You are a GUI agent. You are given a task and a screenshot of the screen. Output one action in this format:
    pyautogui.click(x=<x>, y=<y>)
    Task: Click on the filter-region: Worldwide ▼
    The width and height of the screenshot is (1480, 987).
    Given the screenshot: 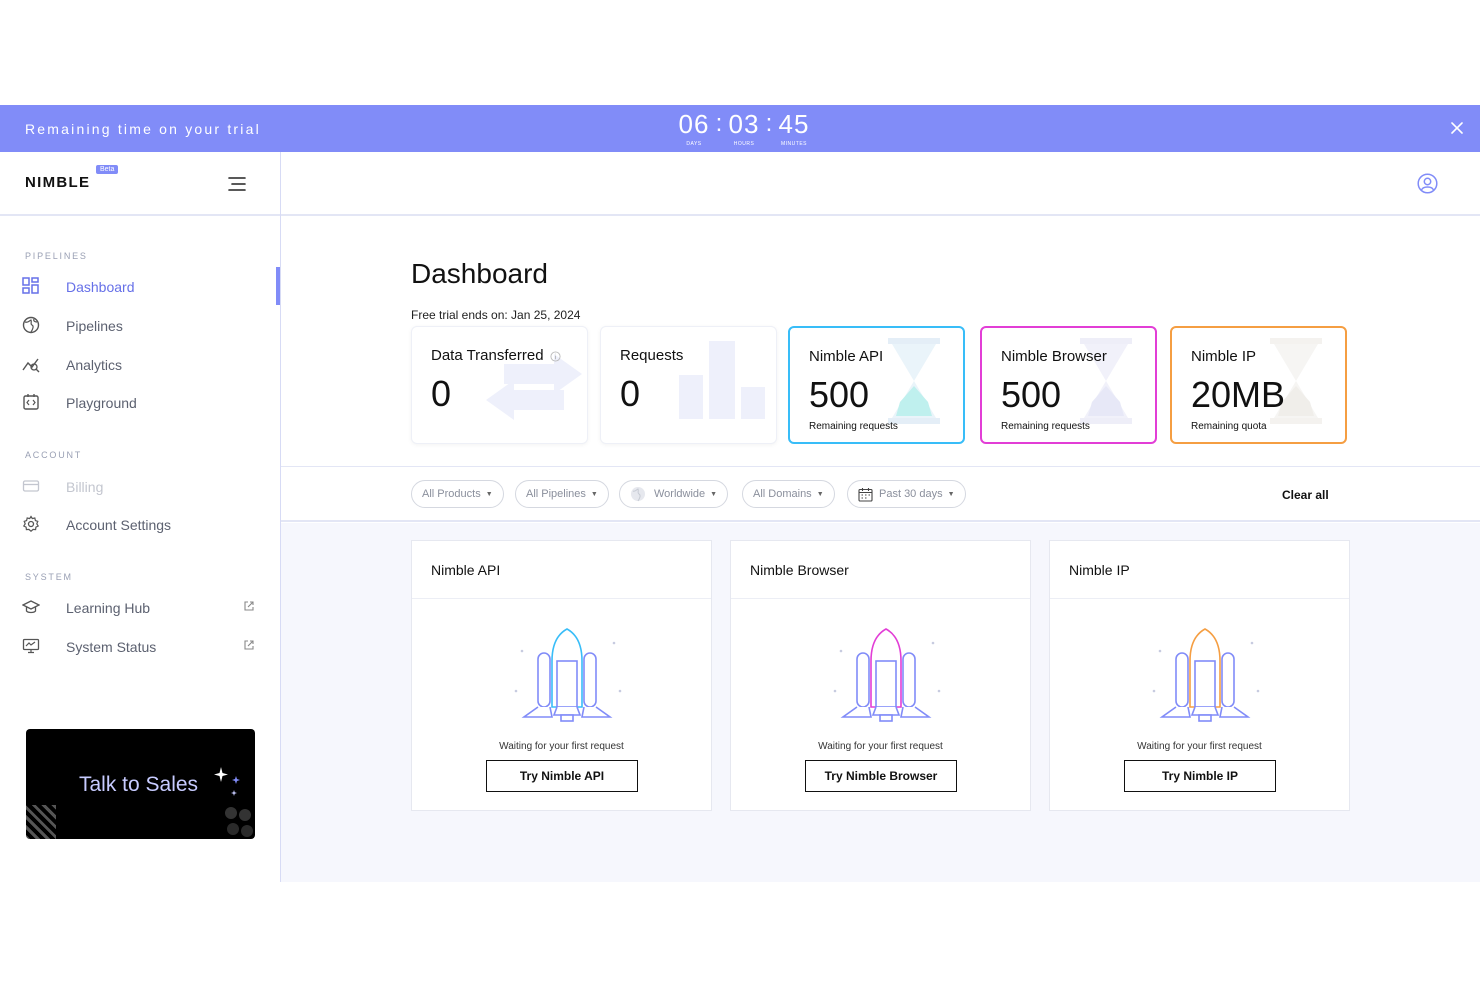 What is the action you would take?
    pyautogui.click(x=674, y=494)
    